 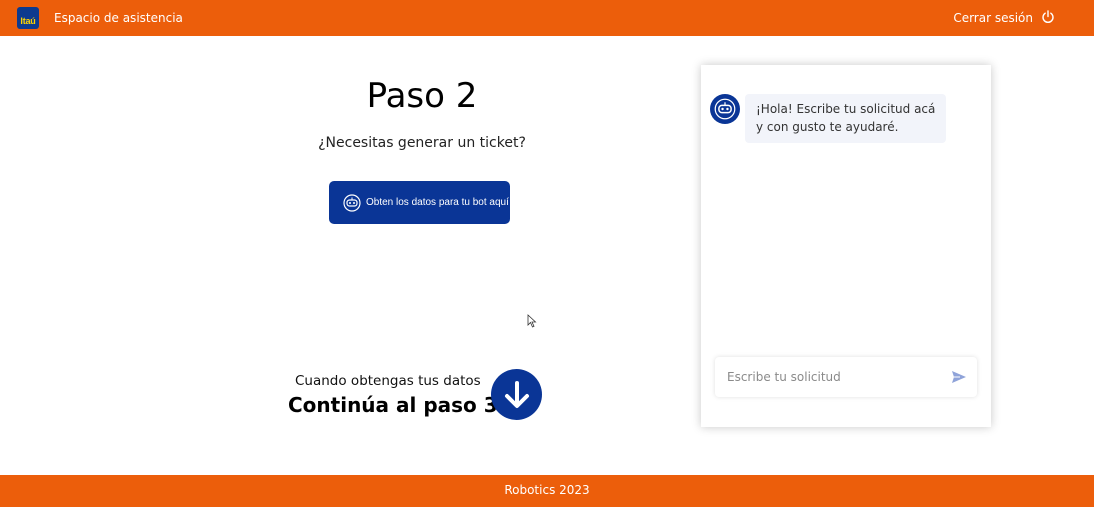 What do you see at coordinates (1048, 17) in the screenshot?
I see `power-icon` at bounding box center [1048, 17].